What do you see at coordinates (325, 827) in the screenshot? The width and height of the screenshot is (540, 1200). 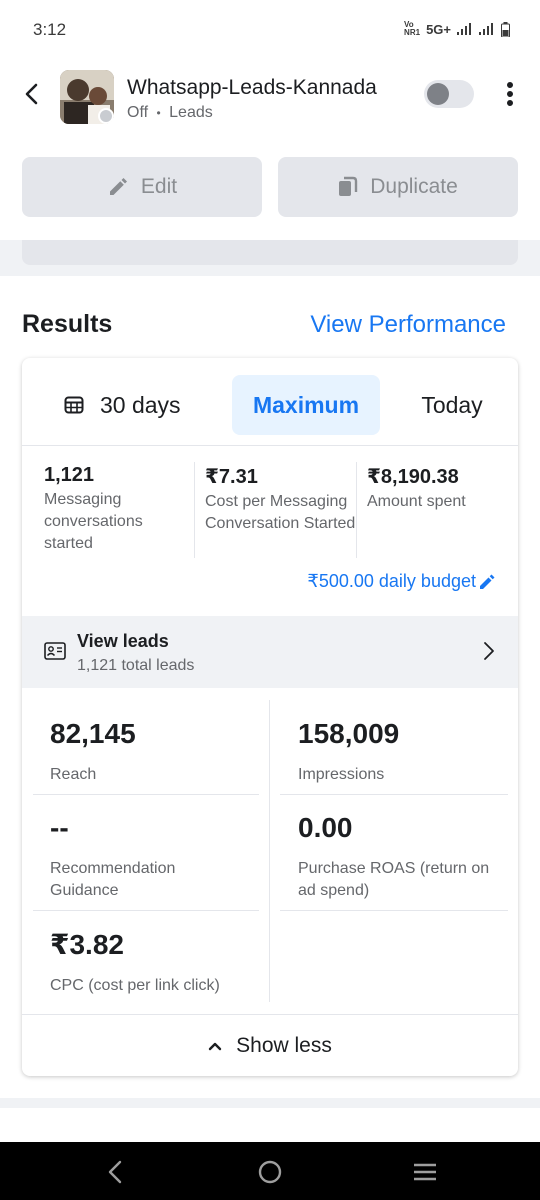 I see `stat-value: 0.00` at bounding box center [325, 827].